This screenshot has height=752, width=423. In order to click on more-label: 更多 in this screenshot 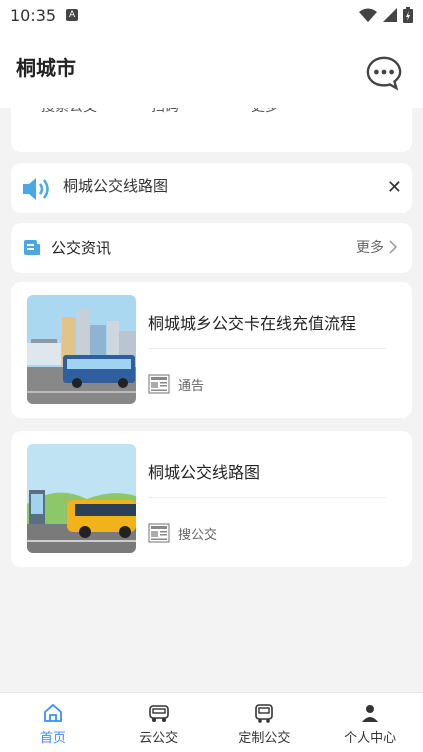, I will do `click(370, 248)`.